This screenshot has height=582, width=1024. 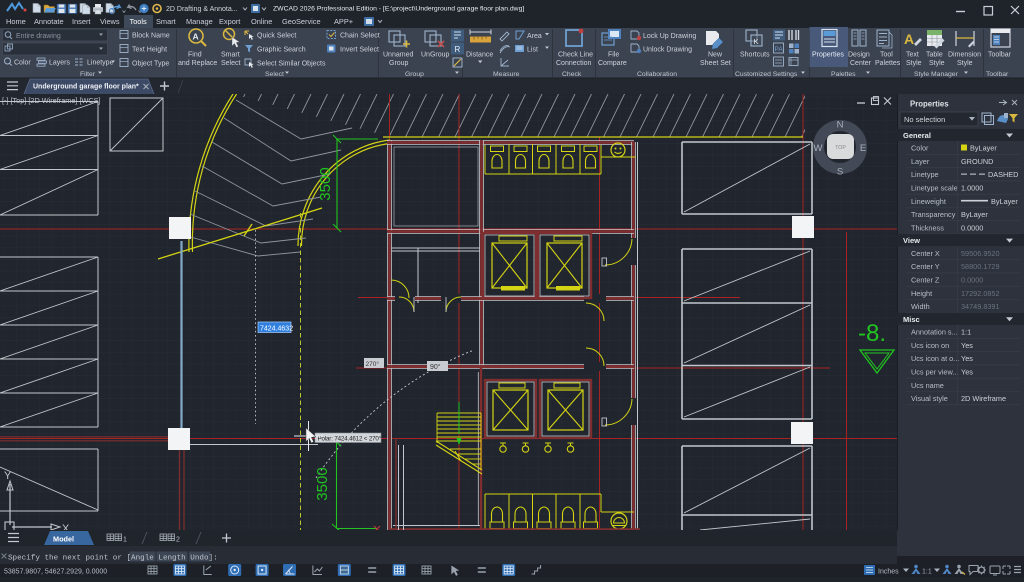 What do you see at coordinates (276, 36) in the screenshot?
I see `svg-text: Quick Select` at bounding box center [276, 36].